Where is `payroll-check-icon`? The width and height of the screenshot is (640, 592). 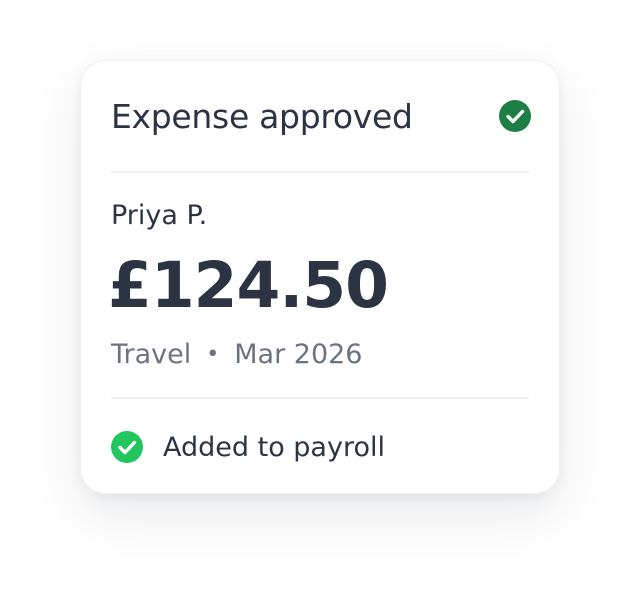 payroll-check-icon is located at coordinates (127, 447).